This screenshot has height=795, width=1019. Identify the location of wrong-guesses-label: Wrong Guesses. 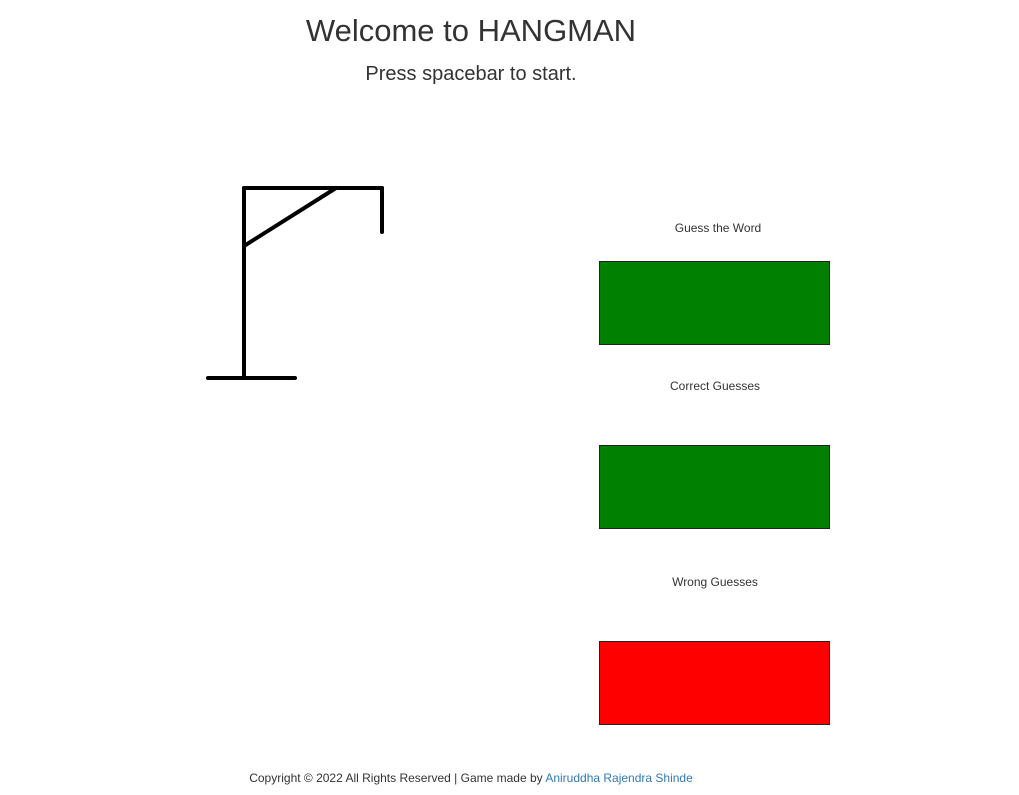
(715, 582).